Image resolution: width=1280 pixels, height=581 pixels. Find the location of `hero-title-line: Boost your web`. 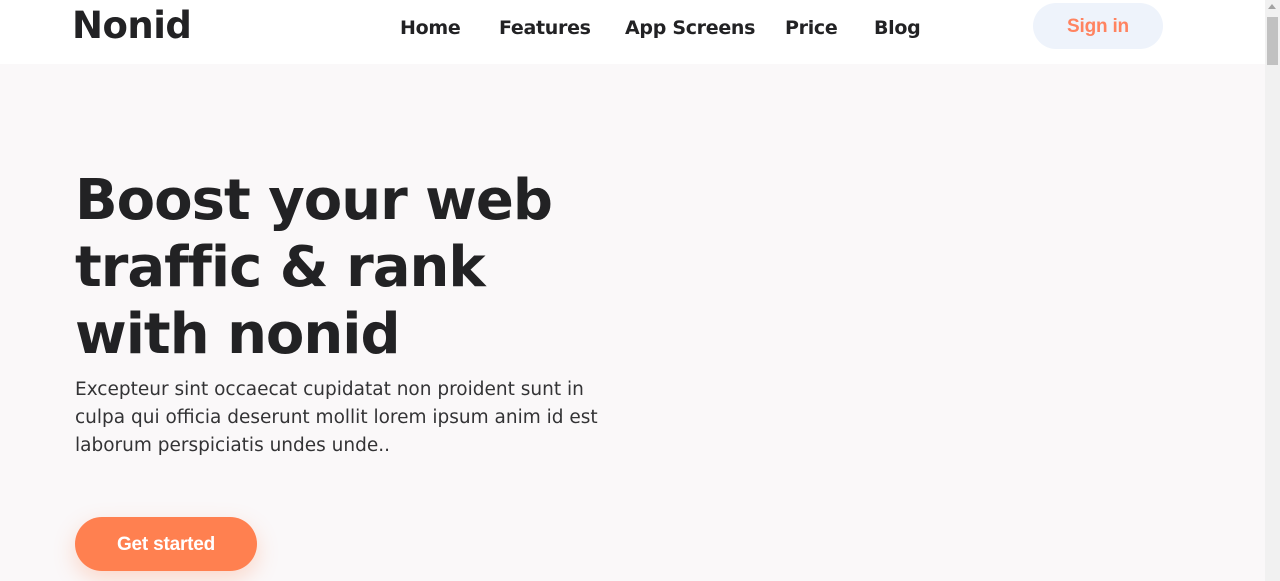

hero-title-line: Boost your web is located at coordinates (314, 200).